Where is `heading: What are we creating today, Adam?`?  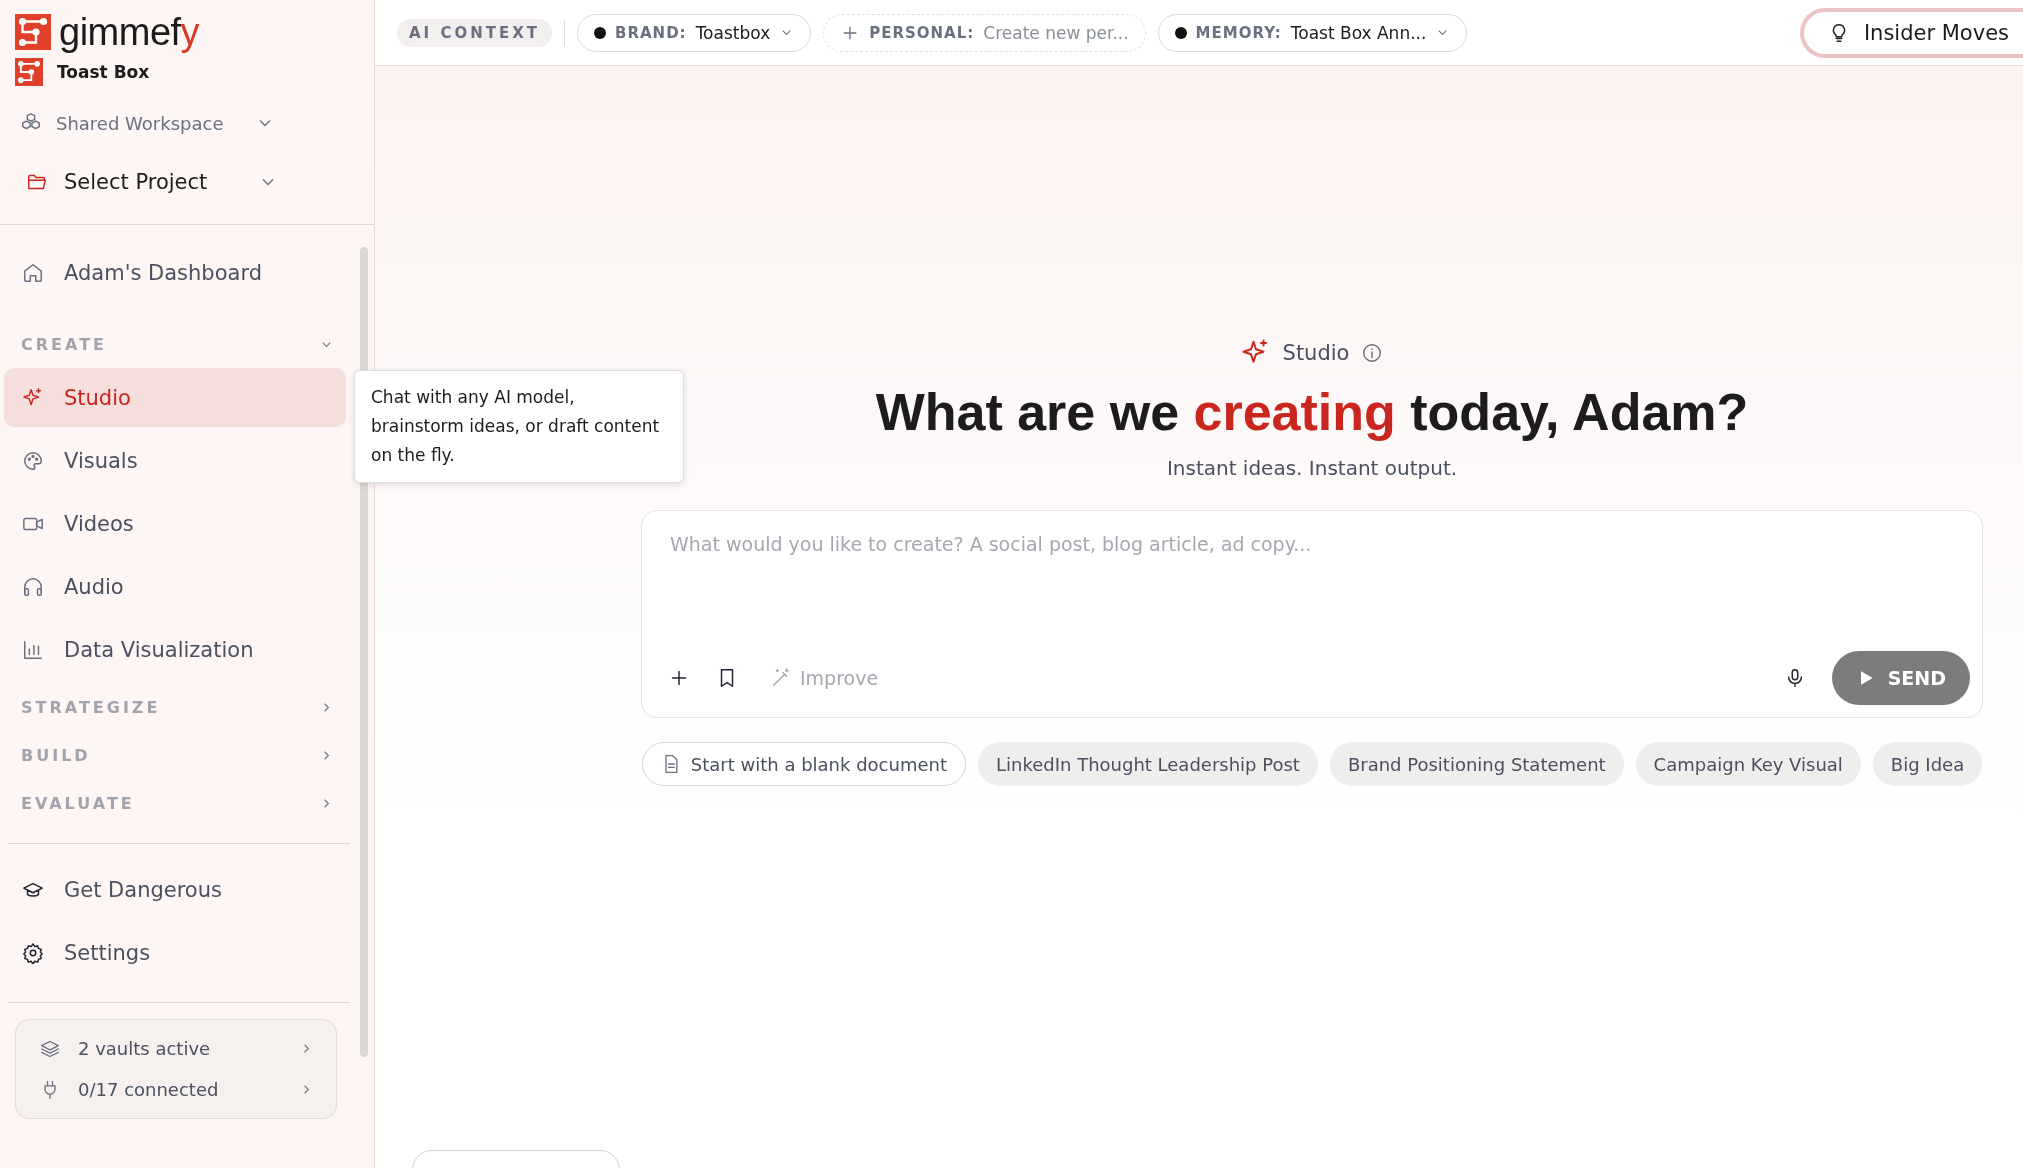 heading: What are we creating today, Adam? is located at coordinates (1312, 412).